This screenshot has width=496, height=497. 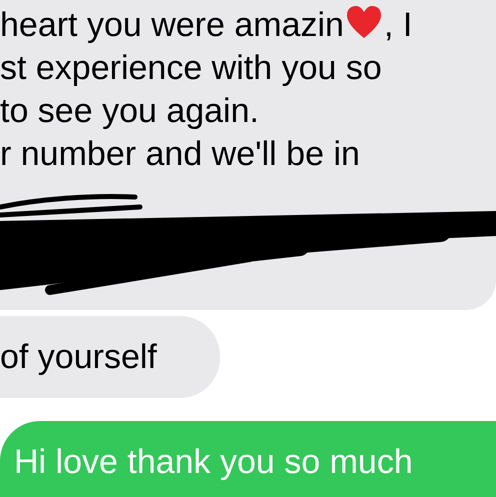 What do you see at coordinates (363, 22) in the screenshot?
I see `heart-icon` at bounding box center [363, 22].